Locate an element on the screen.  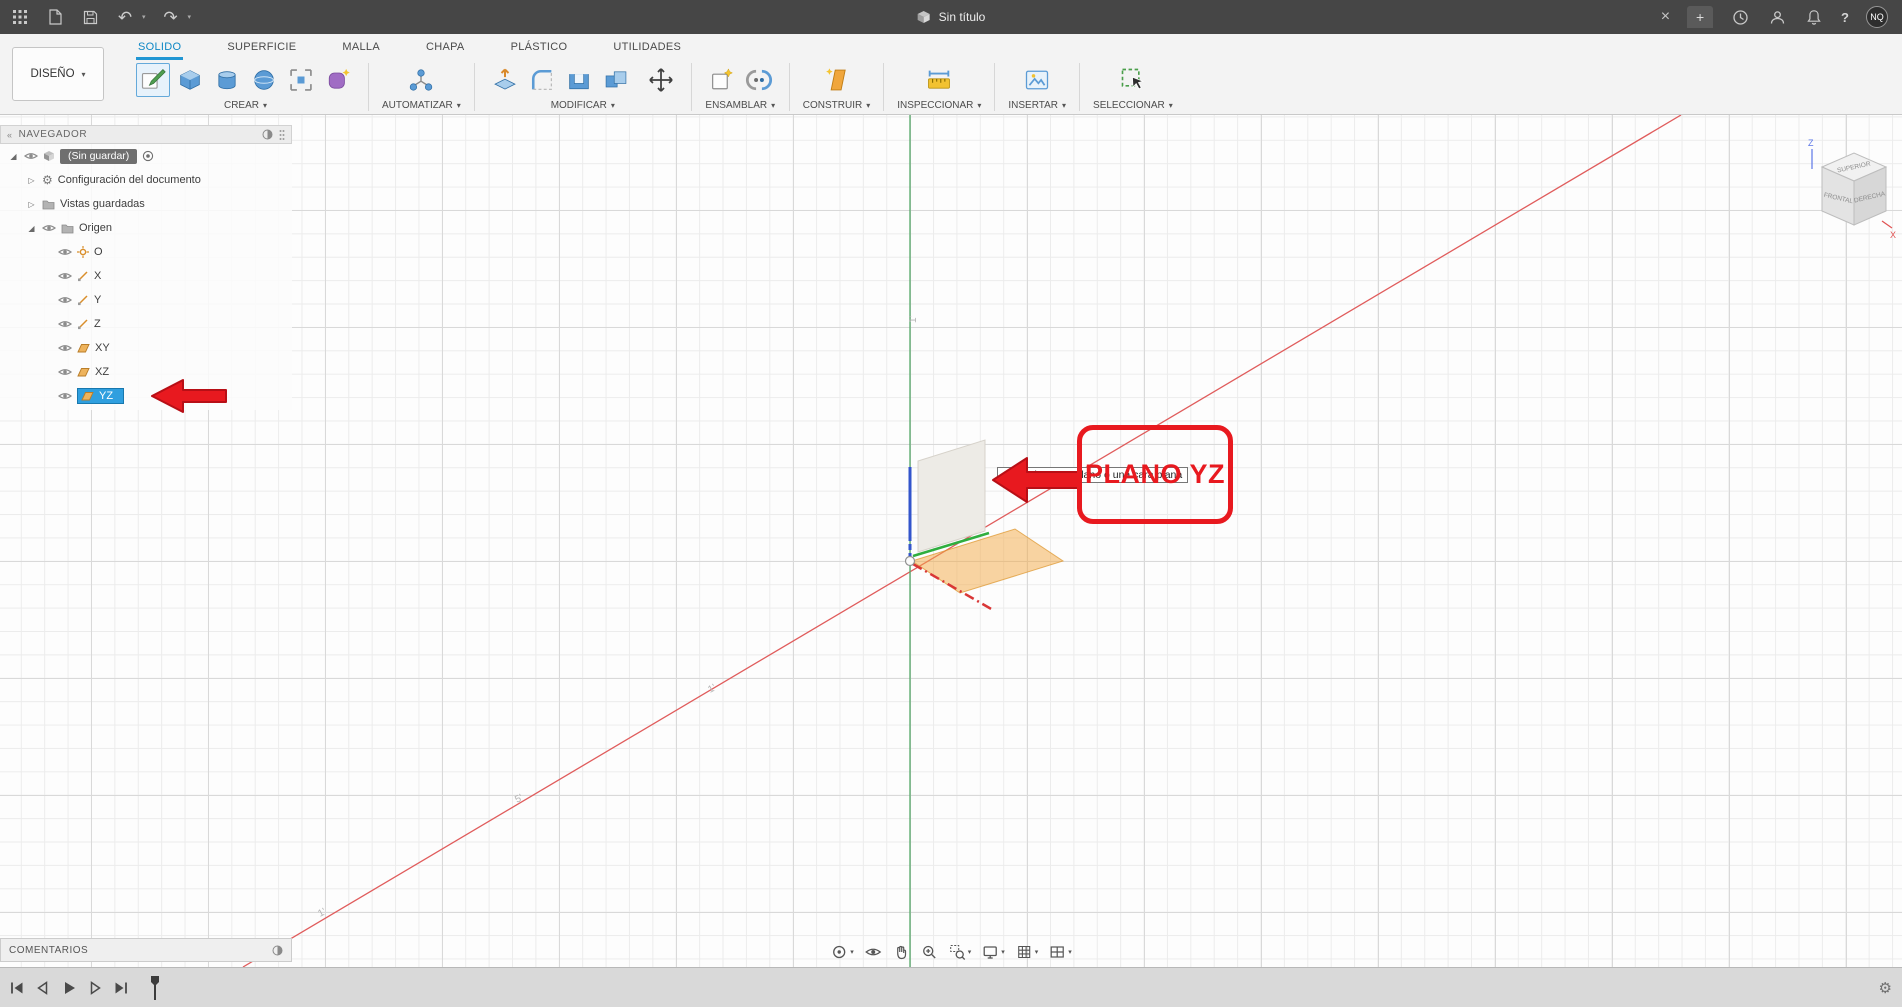
insertar-menu: INSERTAR ▾ is located at coordinates (1037, 105).